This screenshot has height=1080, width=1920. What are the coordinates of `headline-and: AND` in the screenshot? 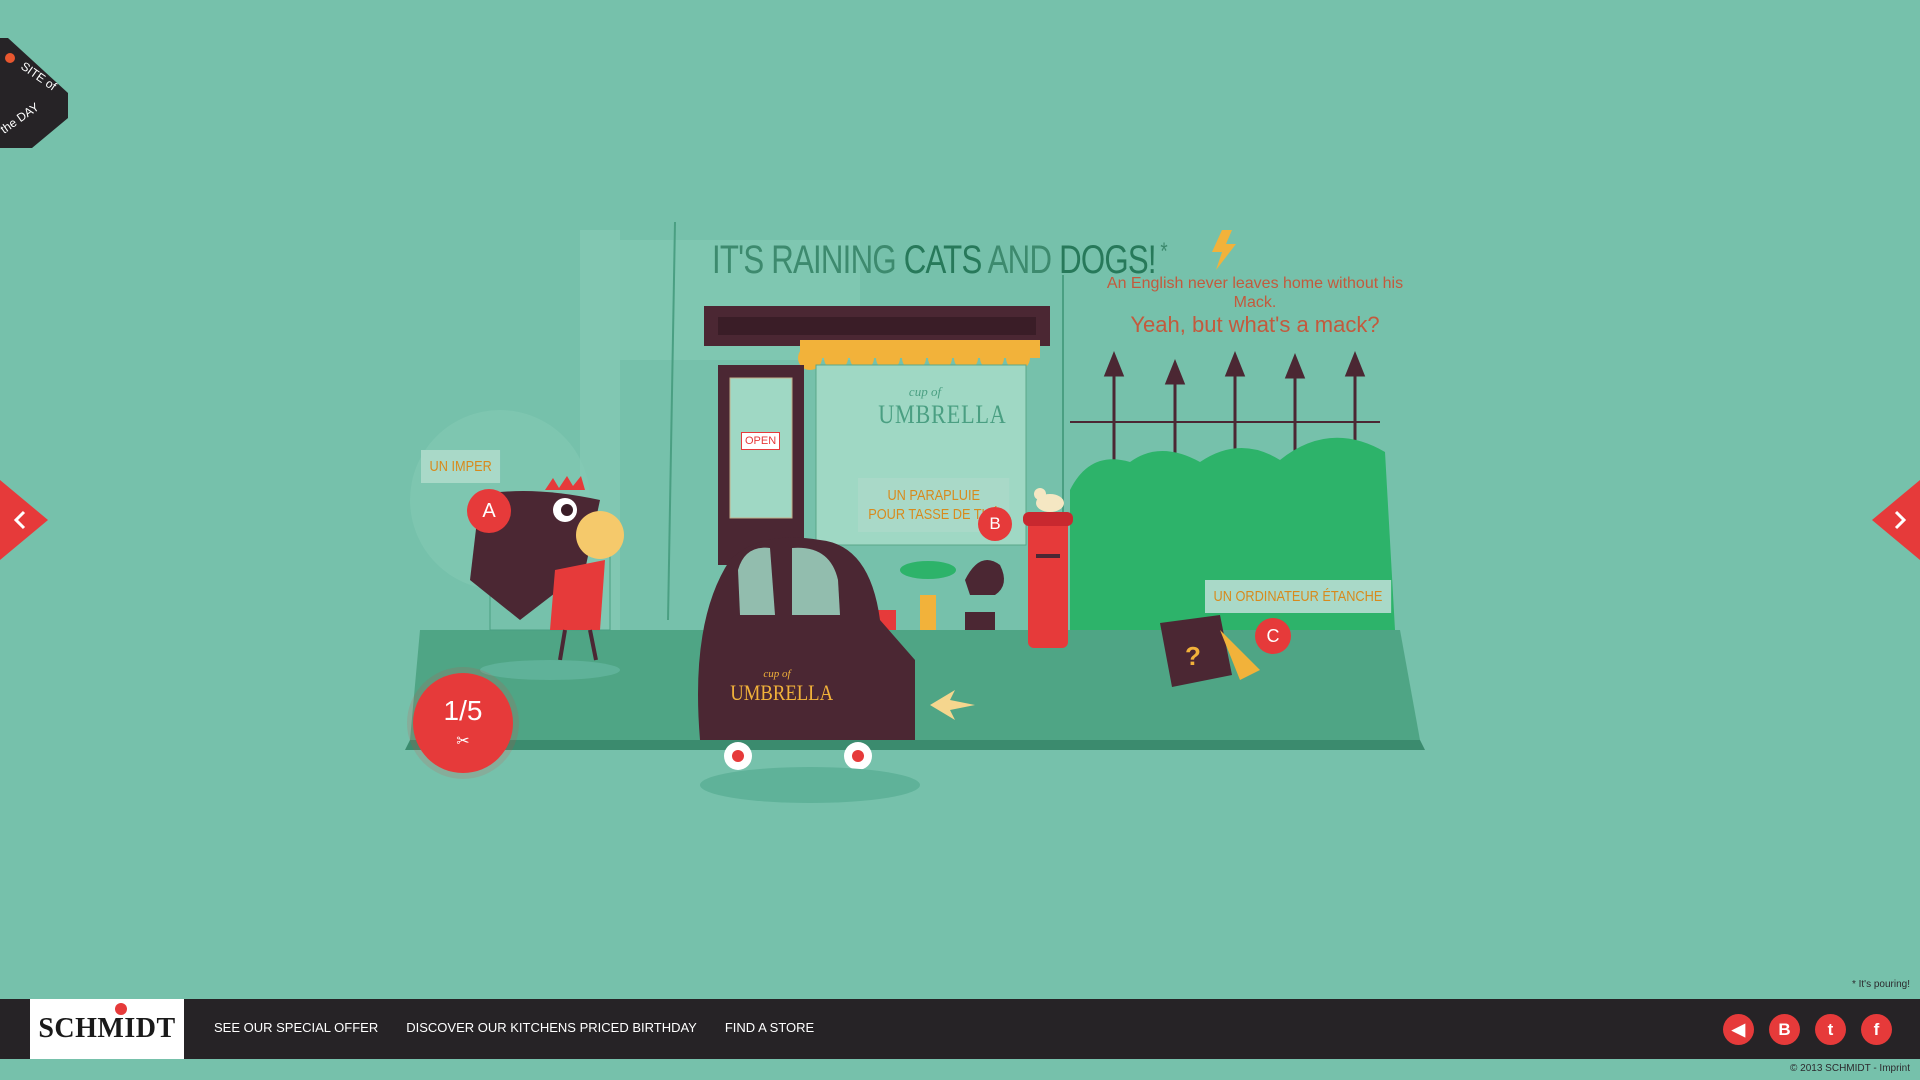 It's located at (1020, 260).